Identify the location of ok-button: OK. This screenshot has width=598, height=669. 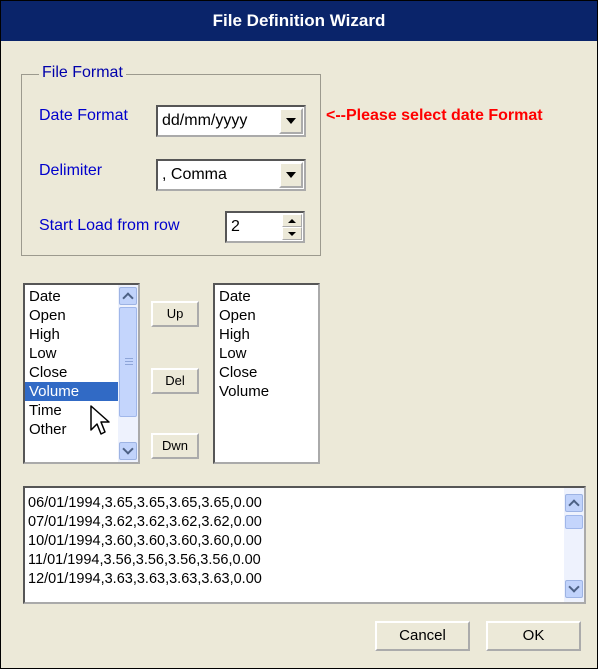
(533, 636).